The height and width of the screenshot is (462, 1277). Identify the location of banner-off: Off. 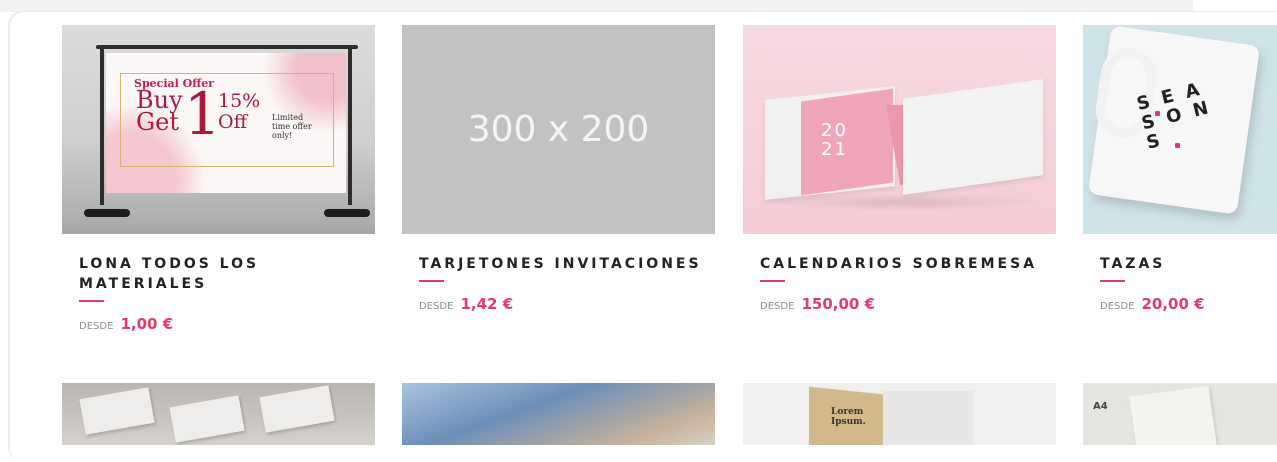
(233, 122).